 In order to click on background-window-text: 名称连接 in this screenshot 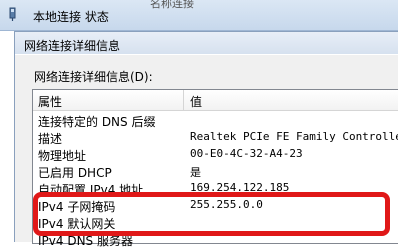, I will do `click(172, 5)`.